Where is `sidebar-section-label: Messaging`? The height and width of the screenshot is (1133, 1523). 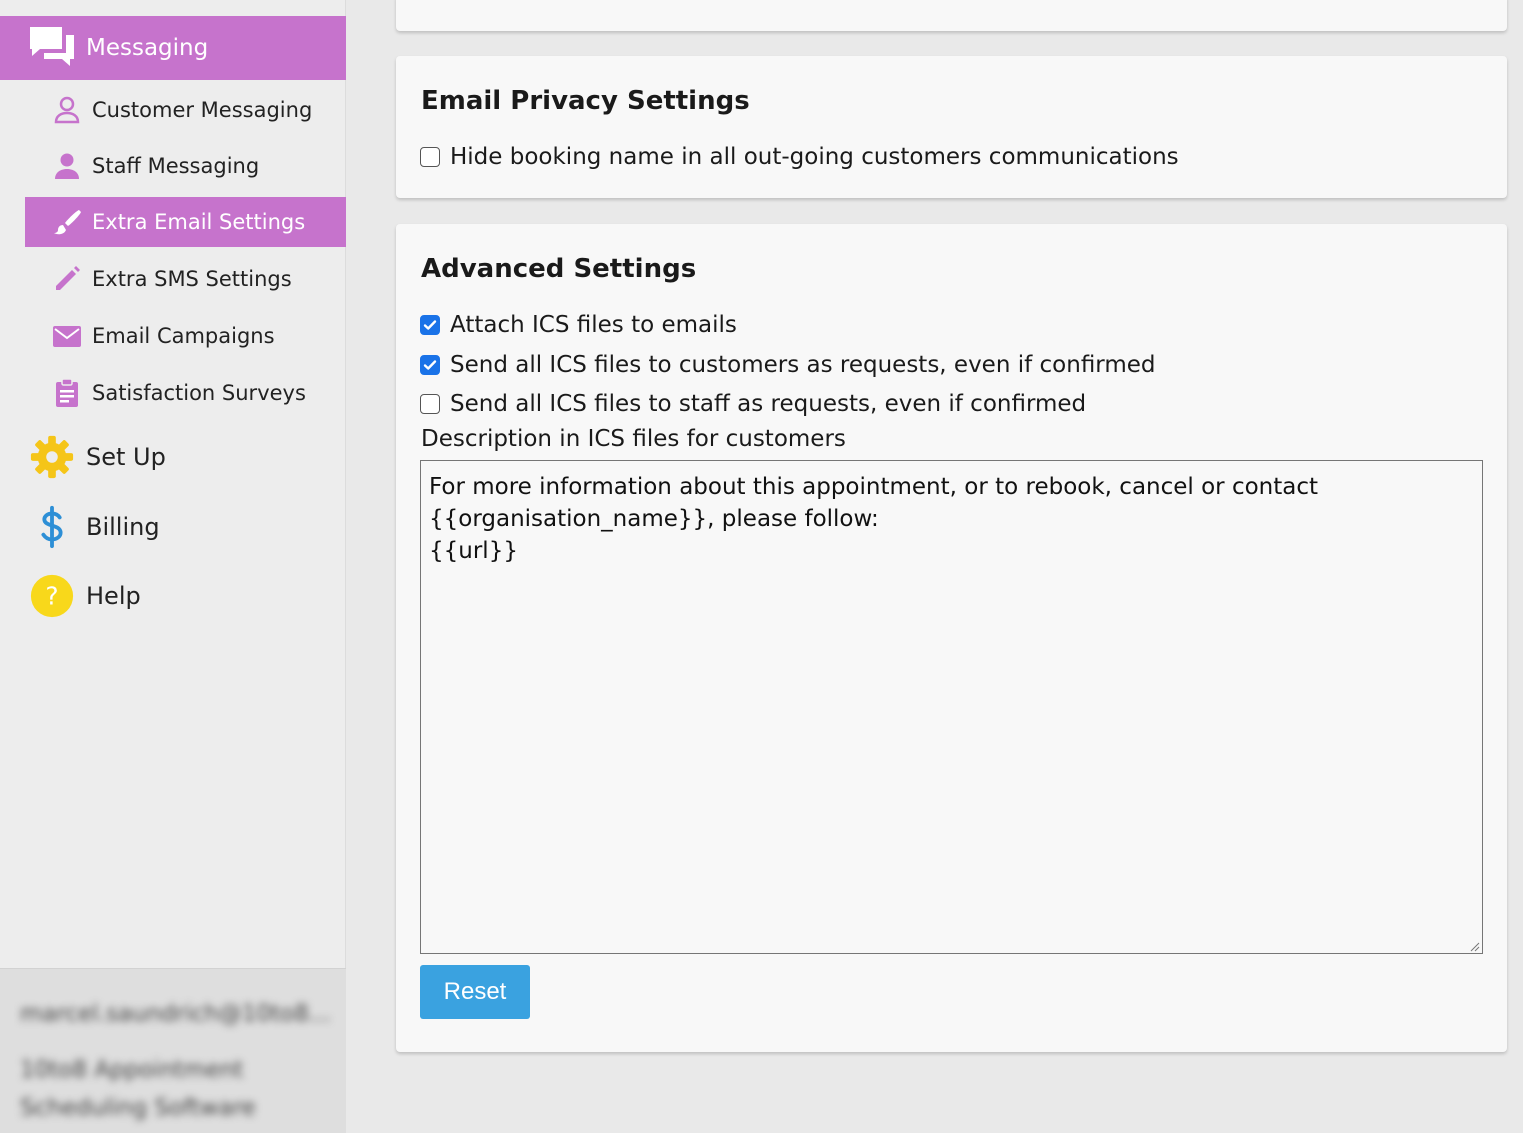
sidebar-section-label: Messaging is located at coordinates (147, 48).